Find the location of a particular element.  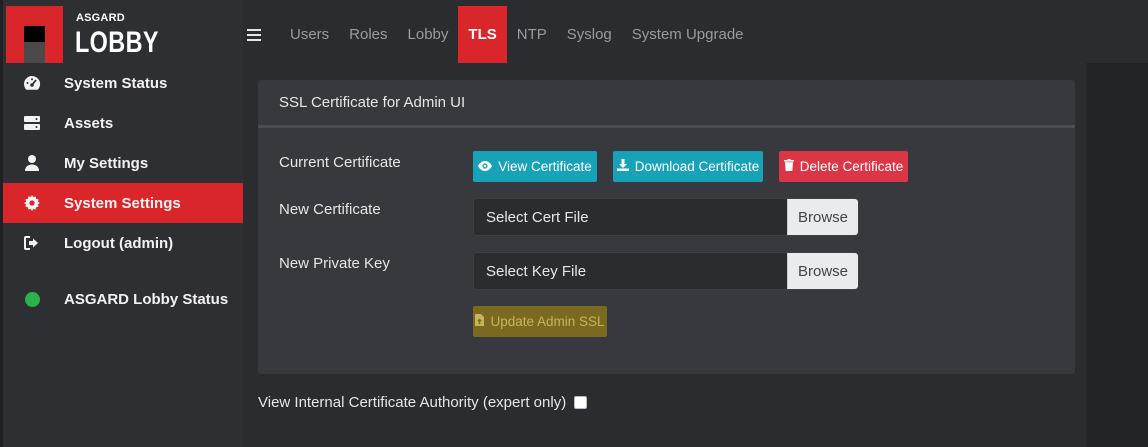

status-indicator-icon is located at coordinates (32, 299).